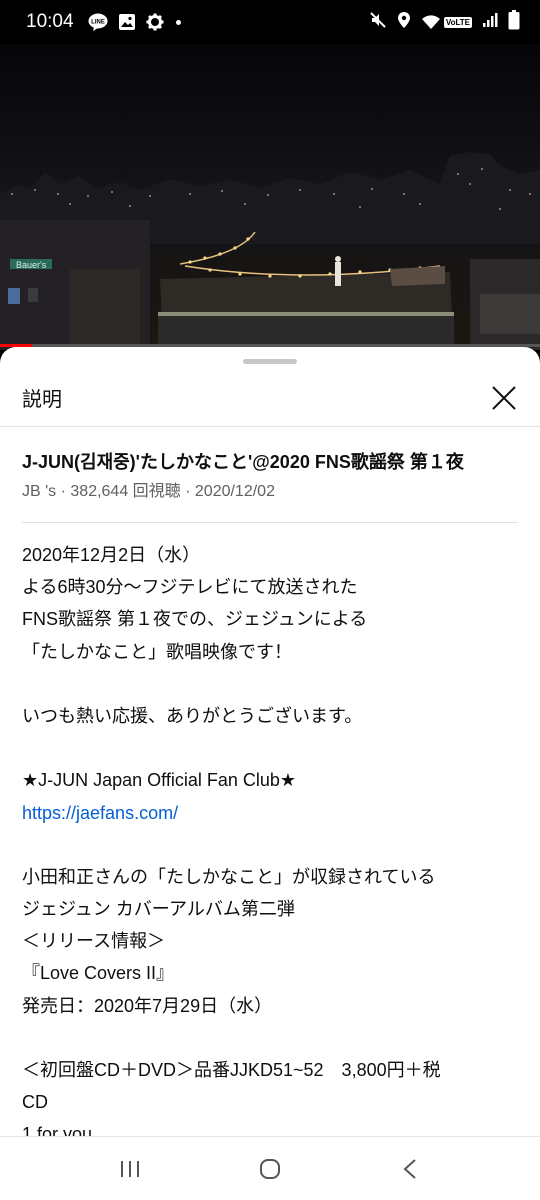 The image size is (540, 1200). What do you see at coordinates (178, 22) in the screenshot?
I see `notification-dot` at bounding box center [178, 22].